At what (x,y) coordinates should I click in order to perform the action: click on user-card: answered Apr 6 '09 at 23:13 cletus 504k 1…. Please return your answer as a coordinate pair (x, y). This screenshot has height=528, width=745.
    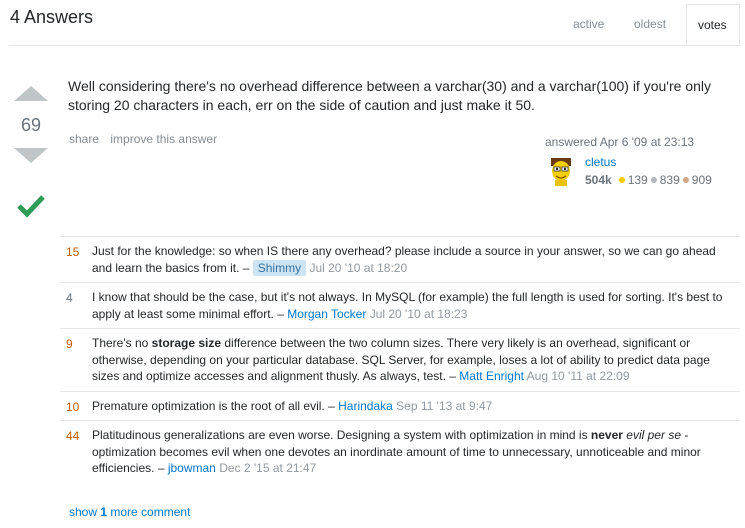
    Looking at the image, I should click on (640, 163).